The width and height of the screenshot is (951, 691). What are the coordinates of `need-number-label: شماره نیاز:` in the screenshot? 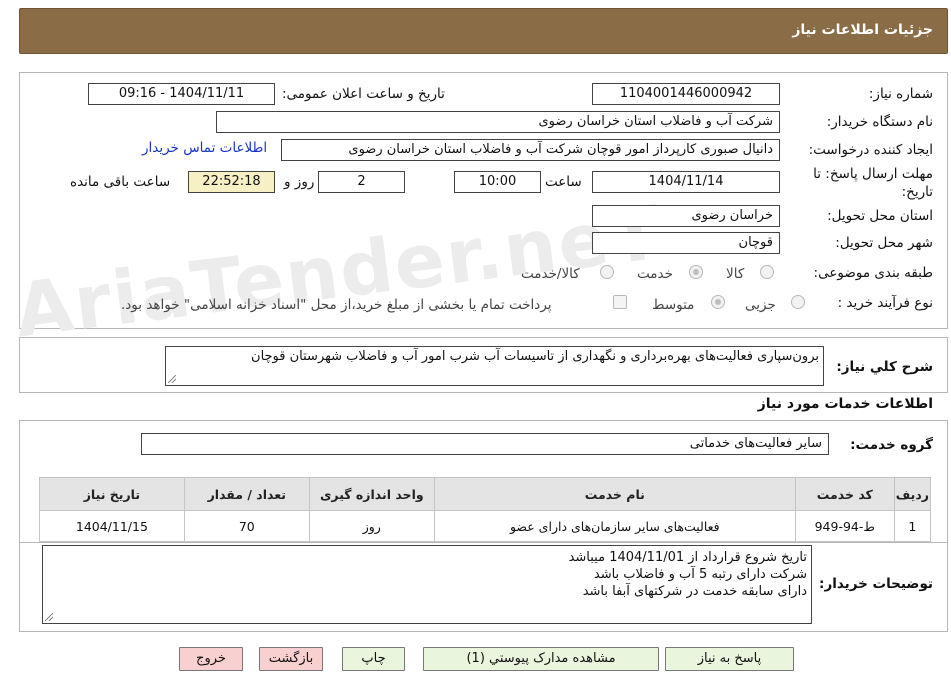 It's located at (900, 94).